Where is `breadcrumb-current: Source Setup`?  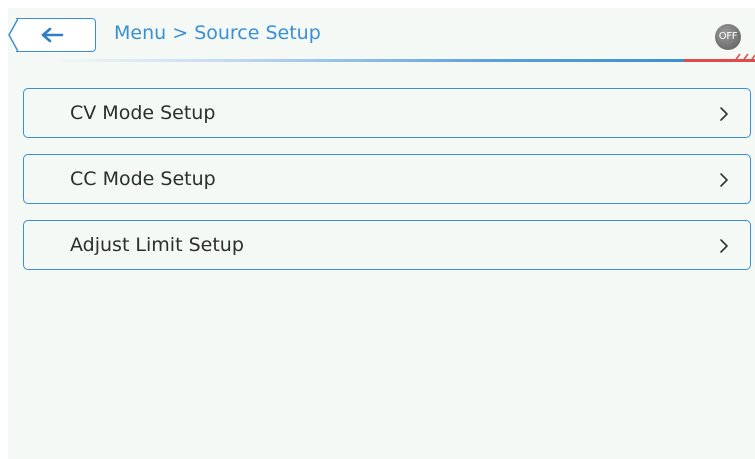 breadcrumb-current: Source Setup is located at coordinates (257, 33).